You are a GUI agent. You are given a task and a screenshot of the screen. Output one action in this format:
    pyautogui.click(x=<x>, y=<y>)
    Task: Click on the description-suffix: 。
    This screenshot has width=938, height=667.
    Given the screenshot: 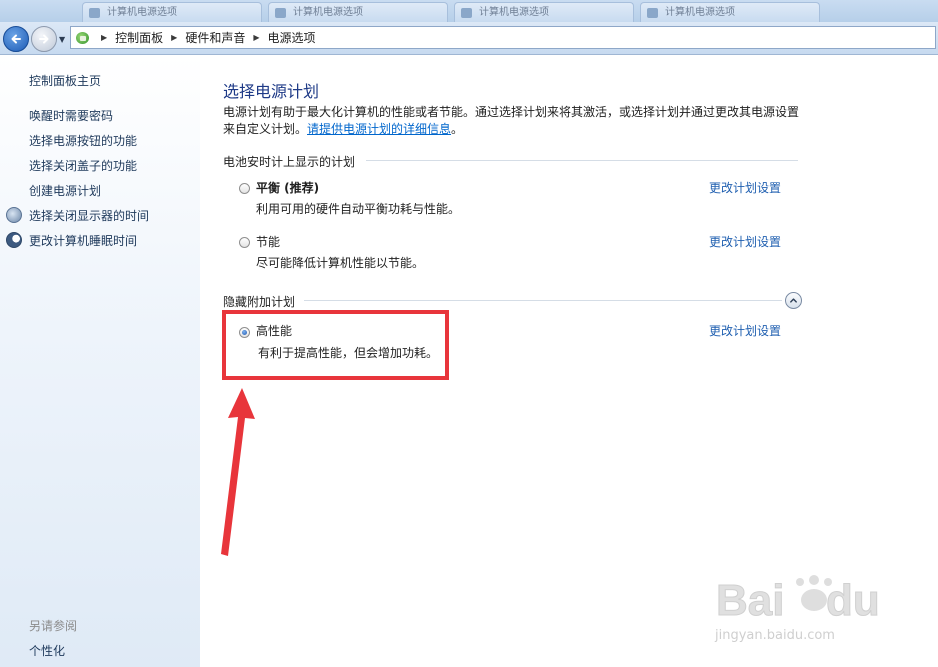 What is the action you would take?
    pyautogui.click(x=457, y=129)
    